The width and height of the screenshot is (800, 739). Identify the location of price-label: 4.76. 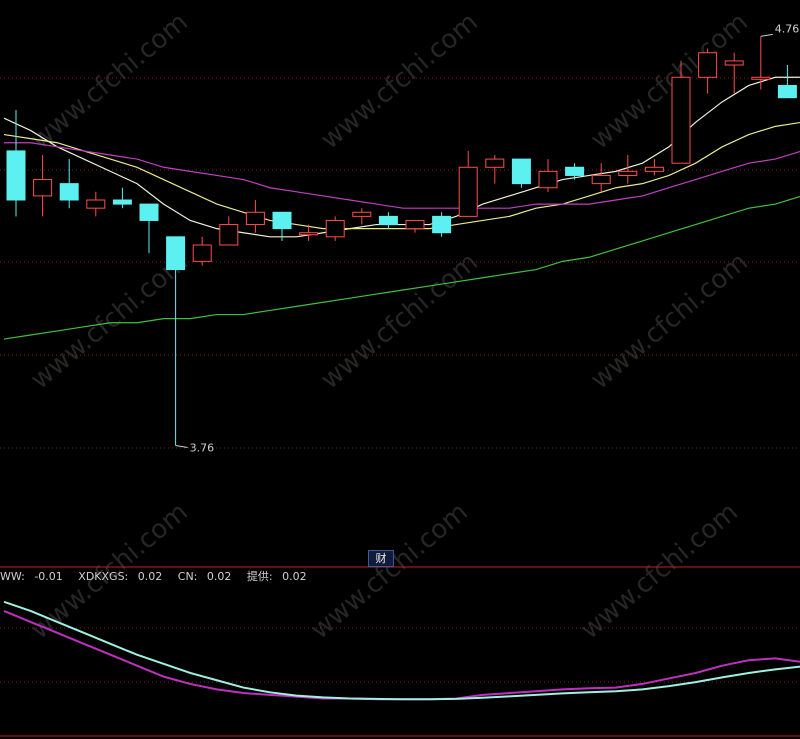
(787, 28).